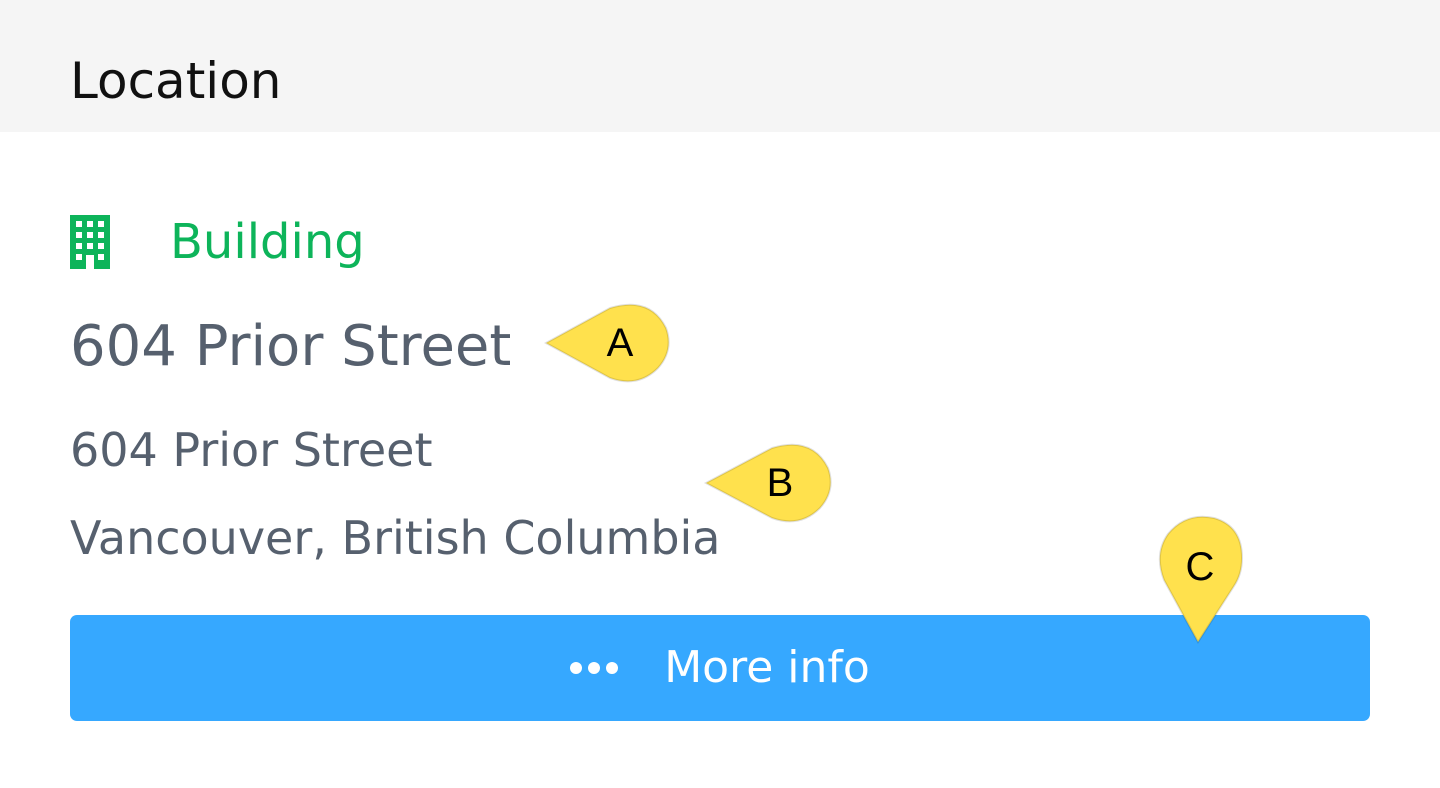 The width and height of the screenshot is (1440, 788). Describe the element at coordinates (267, 242) in the screenshot. I see `location-type-label: Building` at that location.